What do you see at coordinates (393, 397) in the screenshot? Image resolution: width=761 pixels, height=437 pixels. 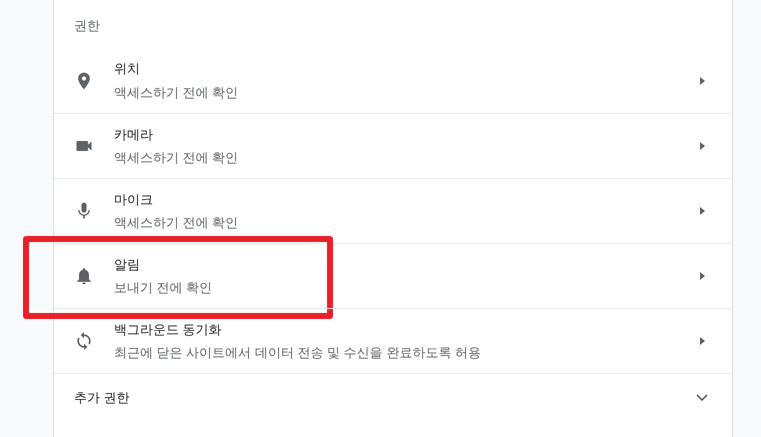 I see `additional-permissions-row: 추가 권한` at bounding box center [393, 397].